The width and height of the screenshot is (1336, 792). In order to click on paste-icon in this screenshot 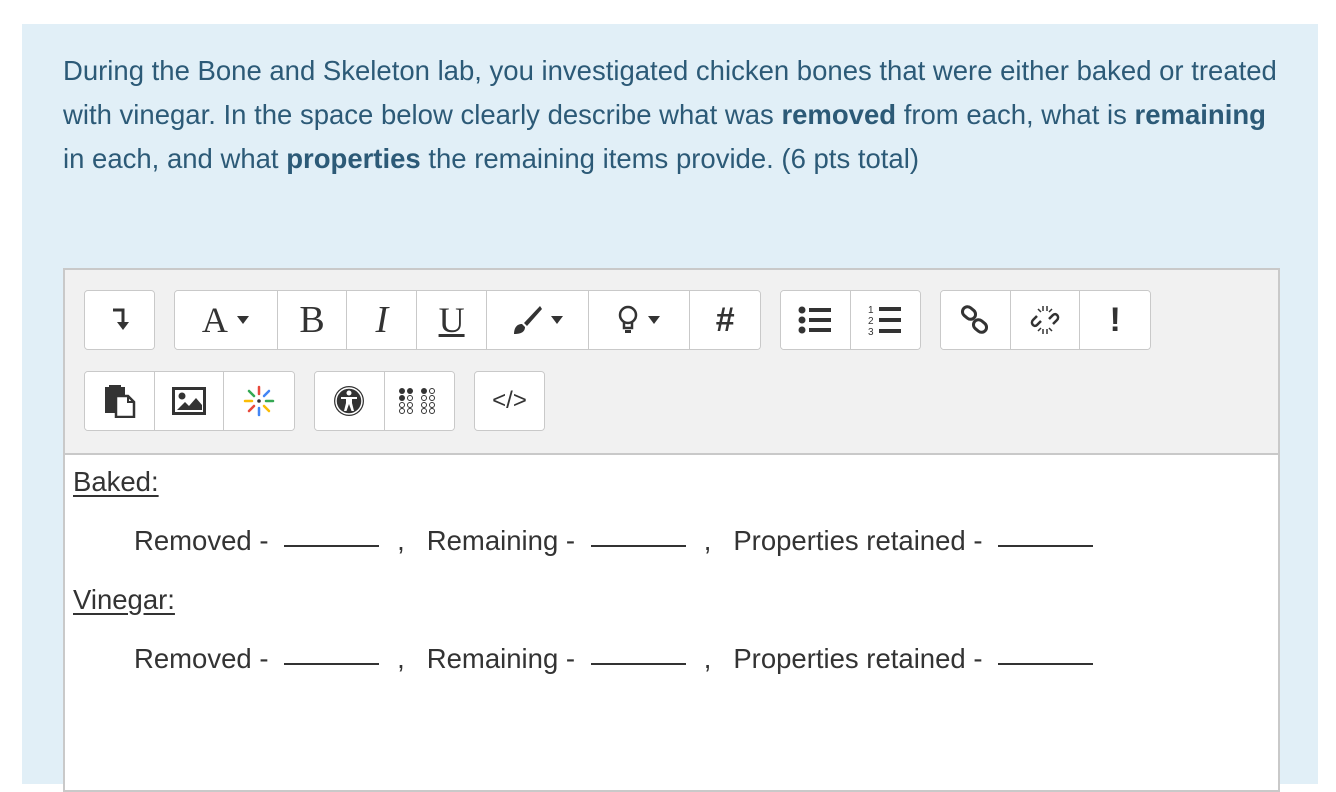, I will do `click(119, 401)`.